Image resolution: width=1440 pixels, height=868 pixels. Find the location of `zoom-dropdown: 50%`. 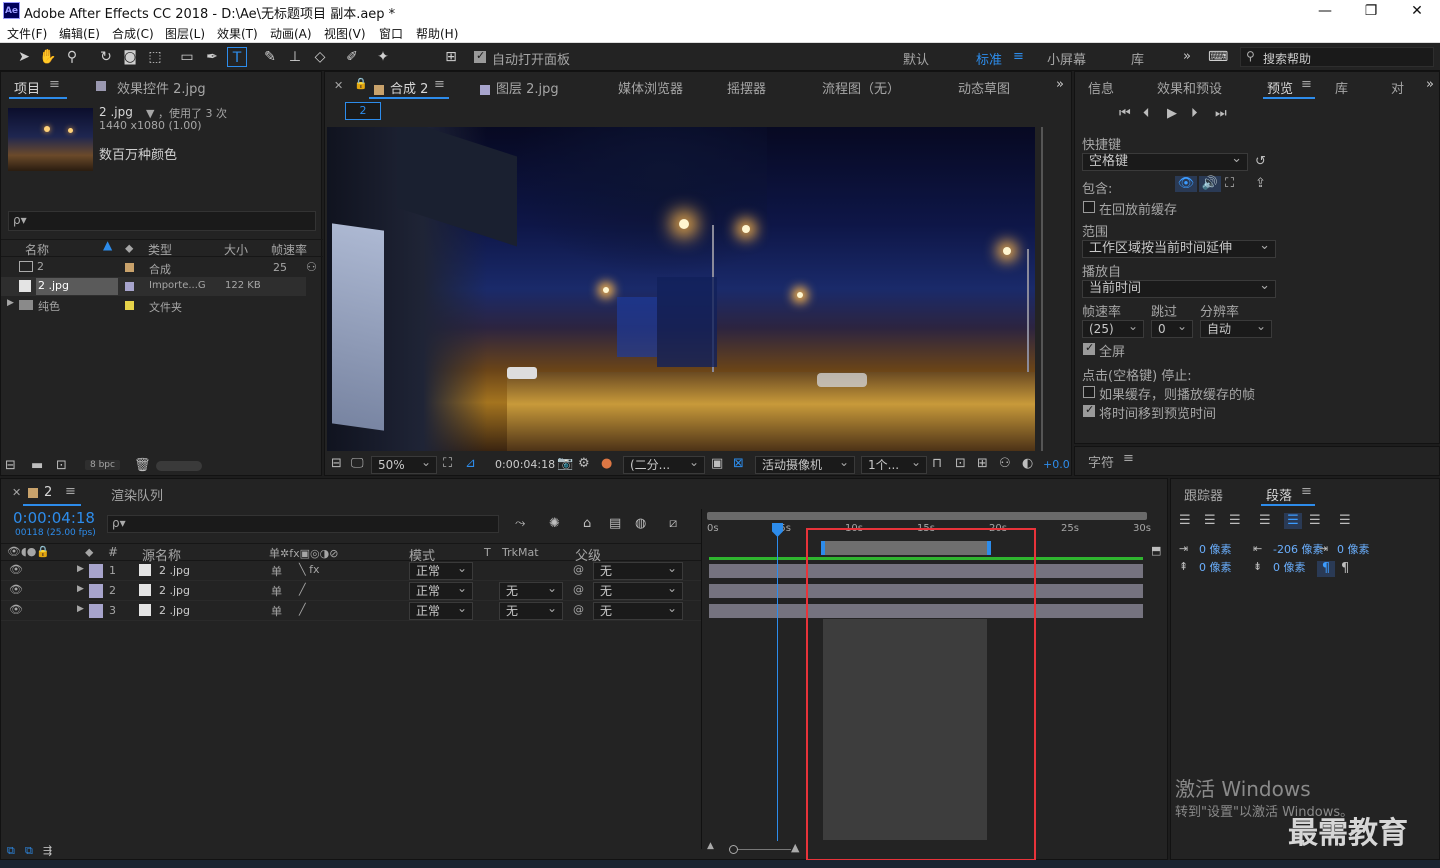

zoom-dropdown: 50% is located at coordinates (404, 464).